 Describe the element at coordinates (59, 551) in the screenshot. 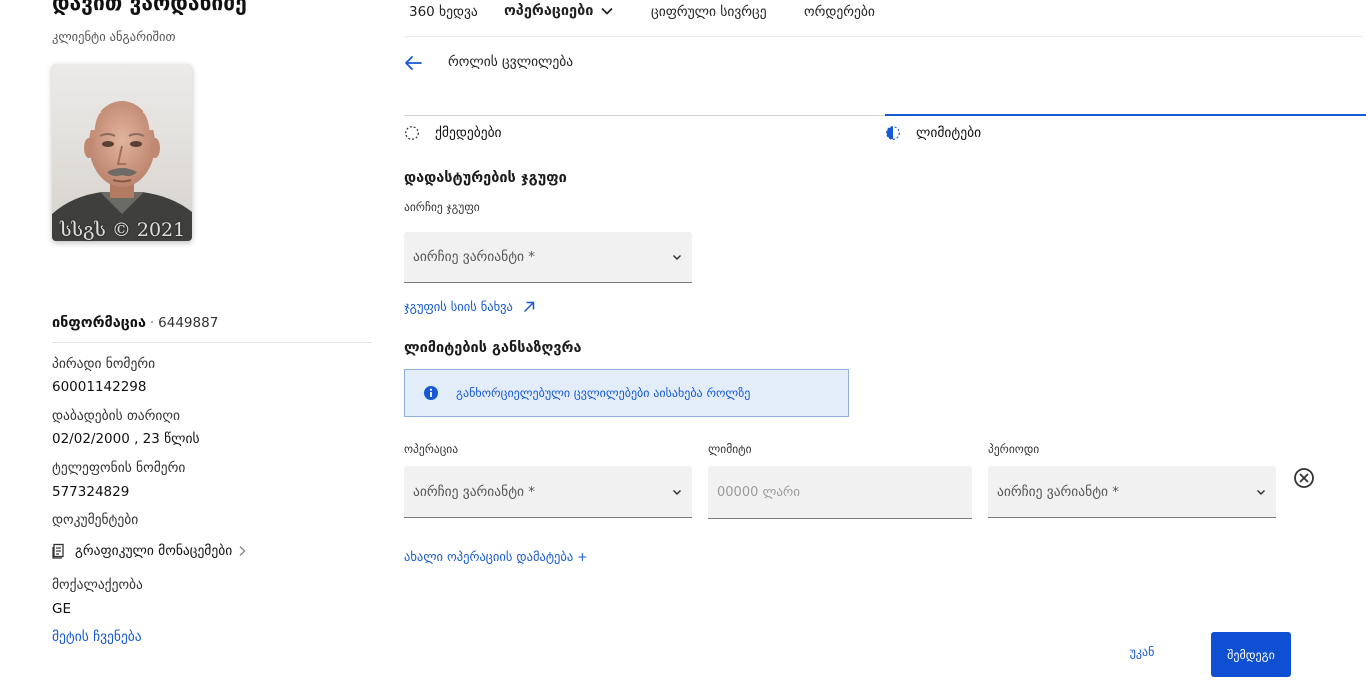

I see `document-icon` at that location.